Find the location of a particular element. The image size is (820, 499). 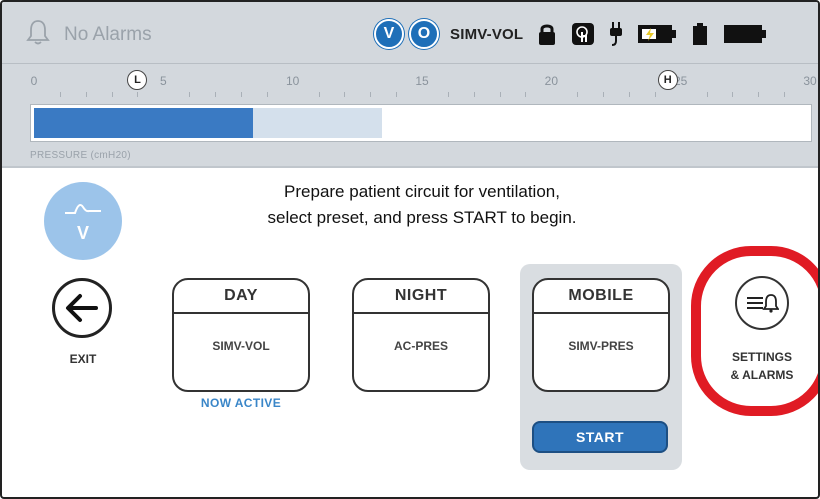

preset-day-title: DAY is located at coordinates (241, 297).